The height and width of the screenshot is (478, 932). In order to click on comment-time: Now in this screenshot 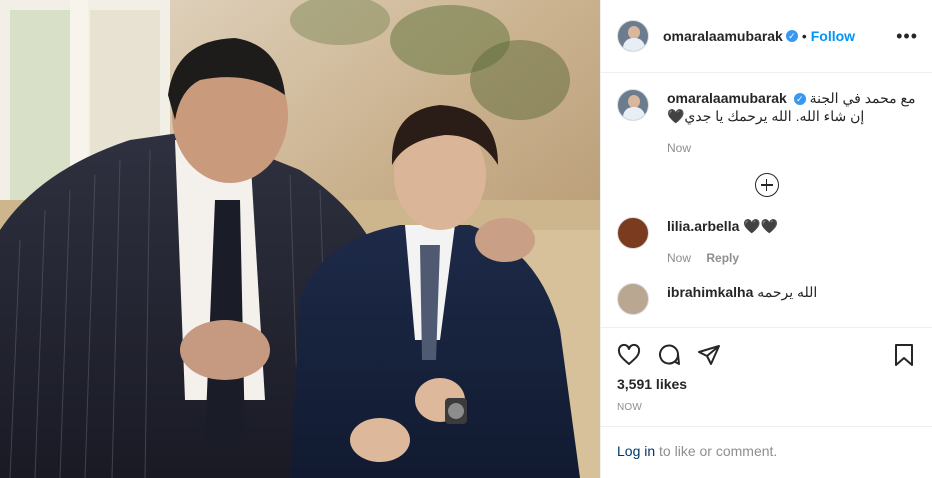, I will do `click(679, 258)`.